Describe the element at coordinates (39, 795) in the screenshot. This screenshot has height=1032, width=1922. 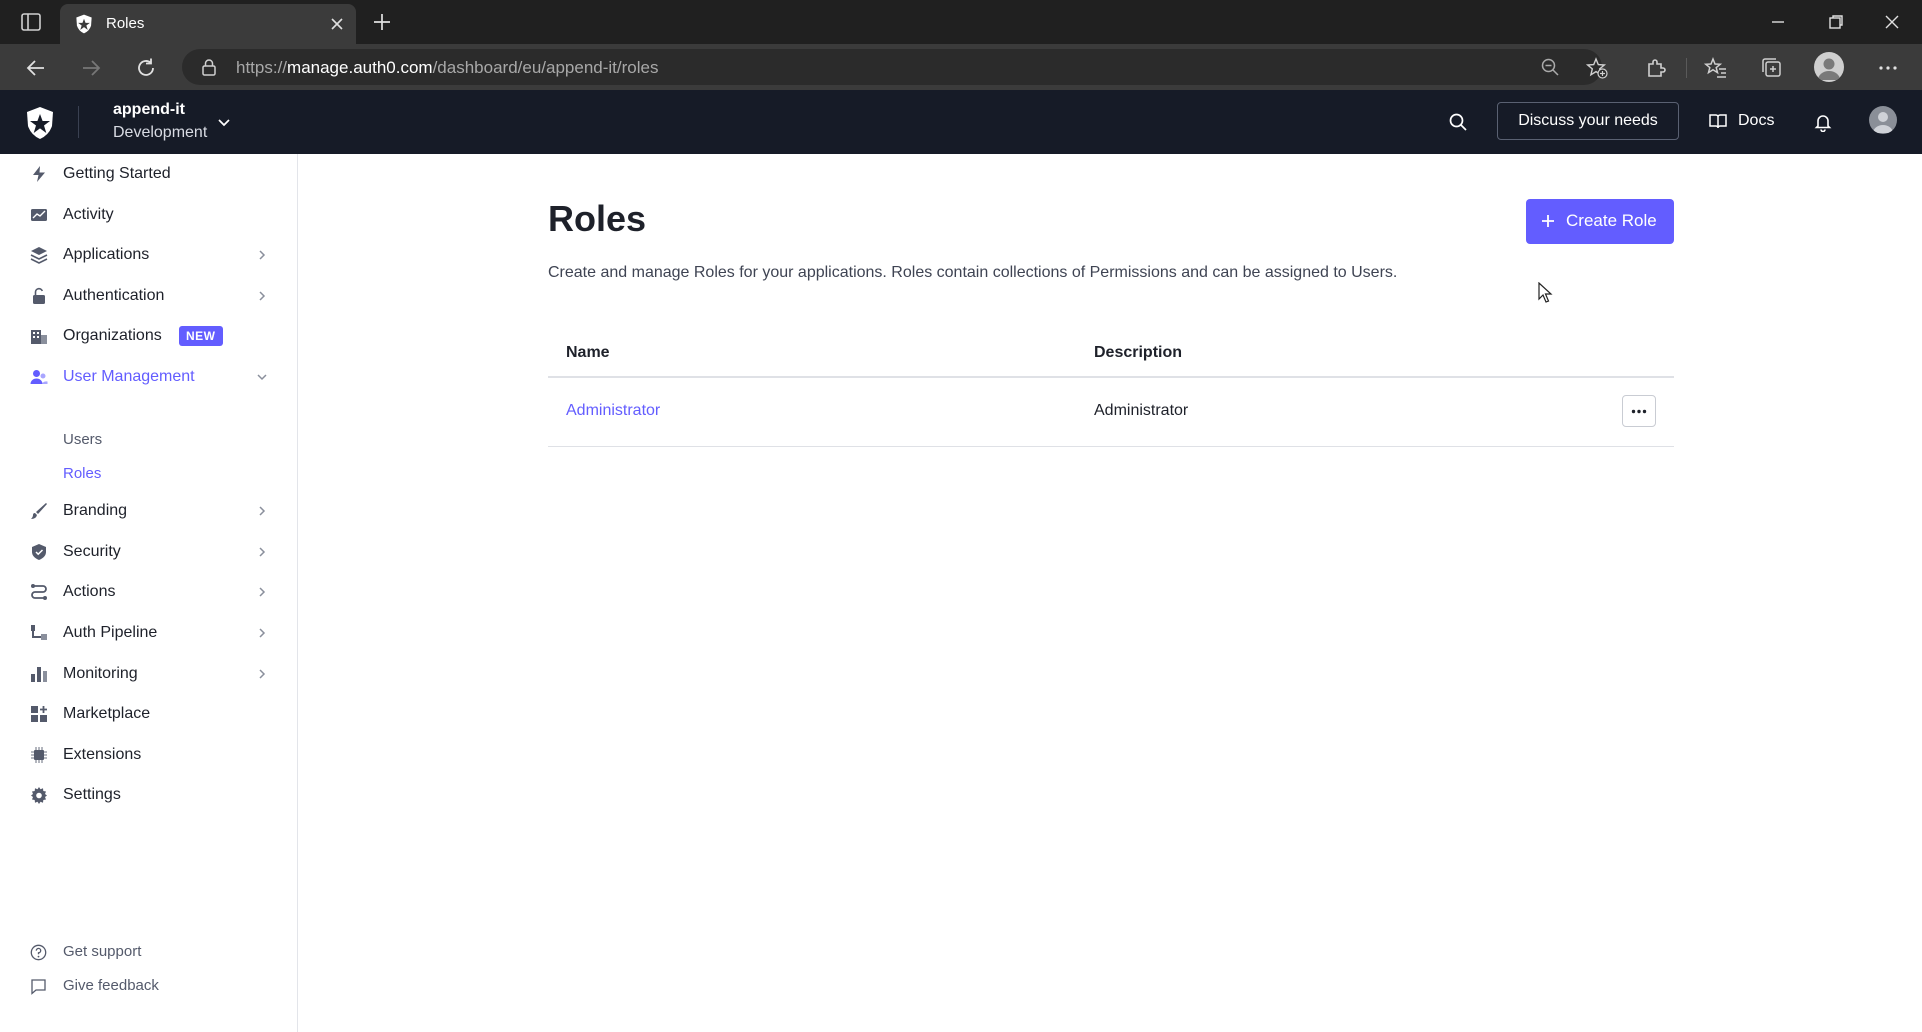
I see `gear-icon` at that location.